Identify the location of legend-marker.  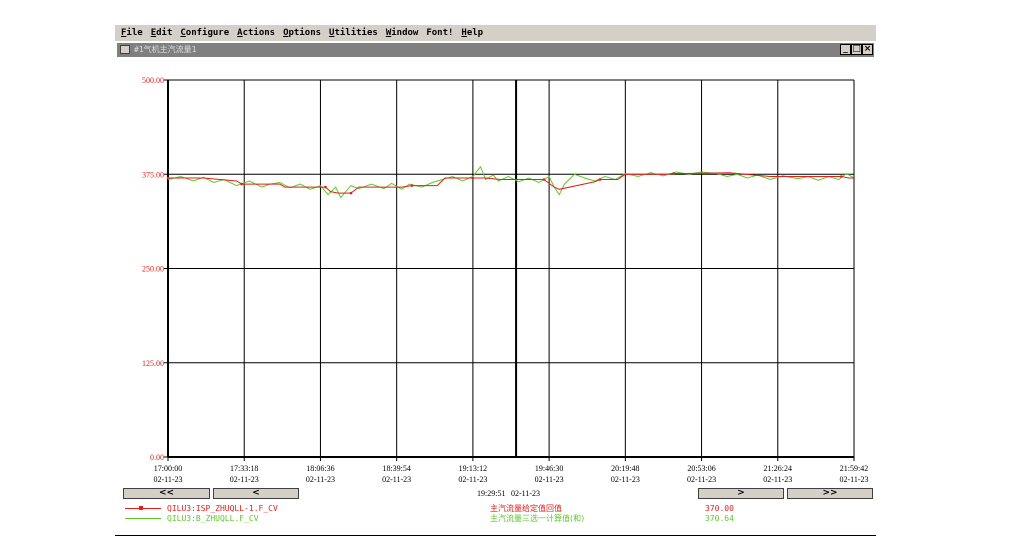
(141, 508).